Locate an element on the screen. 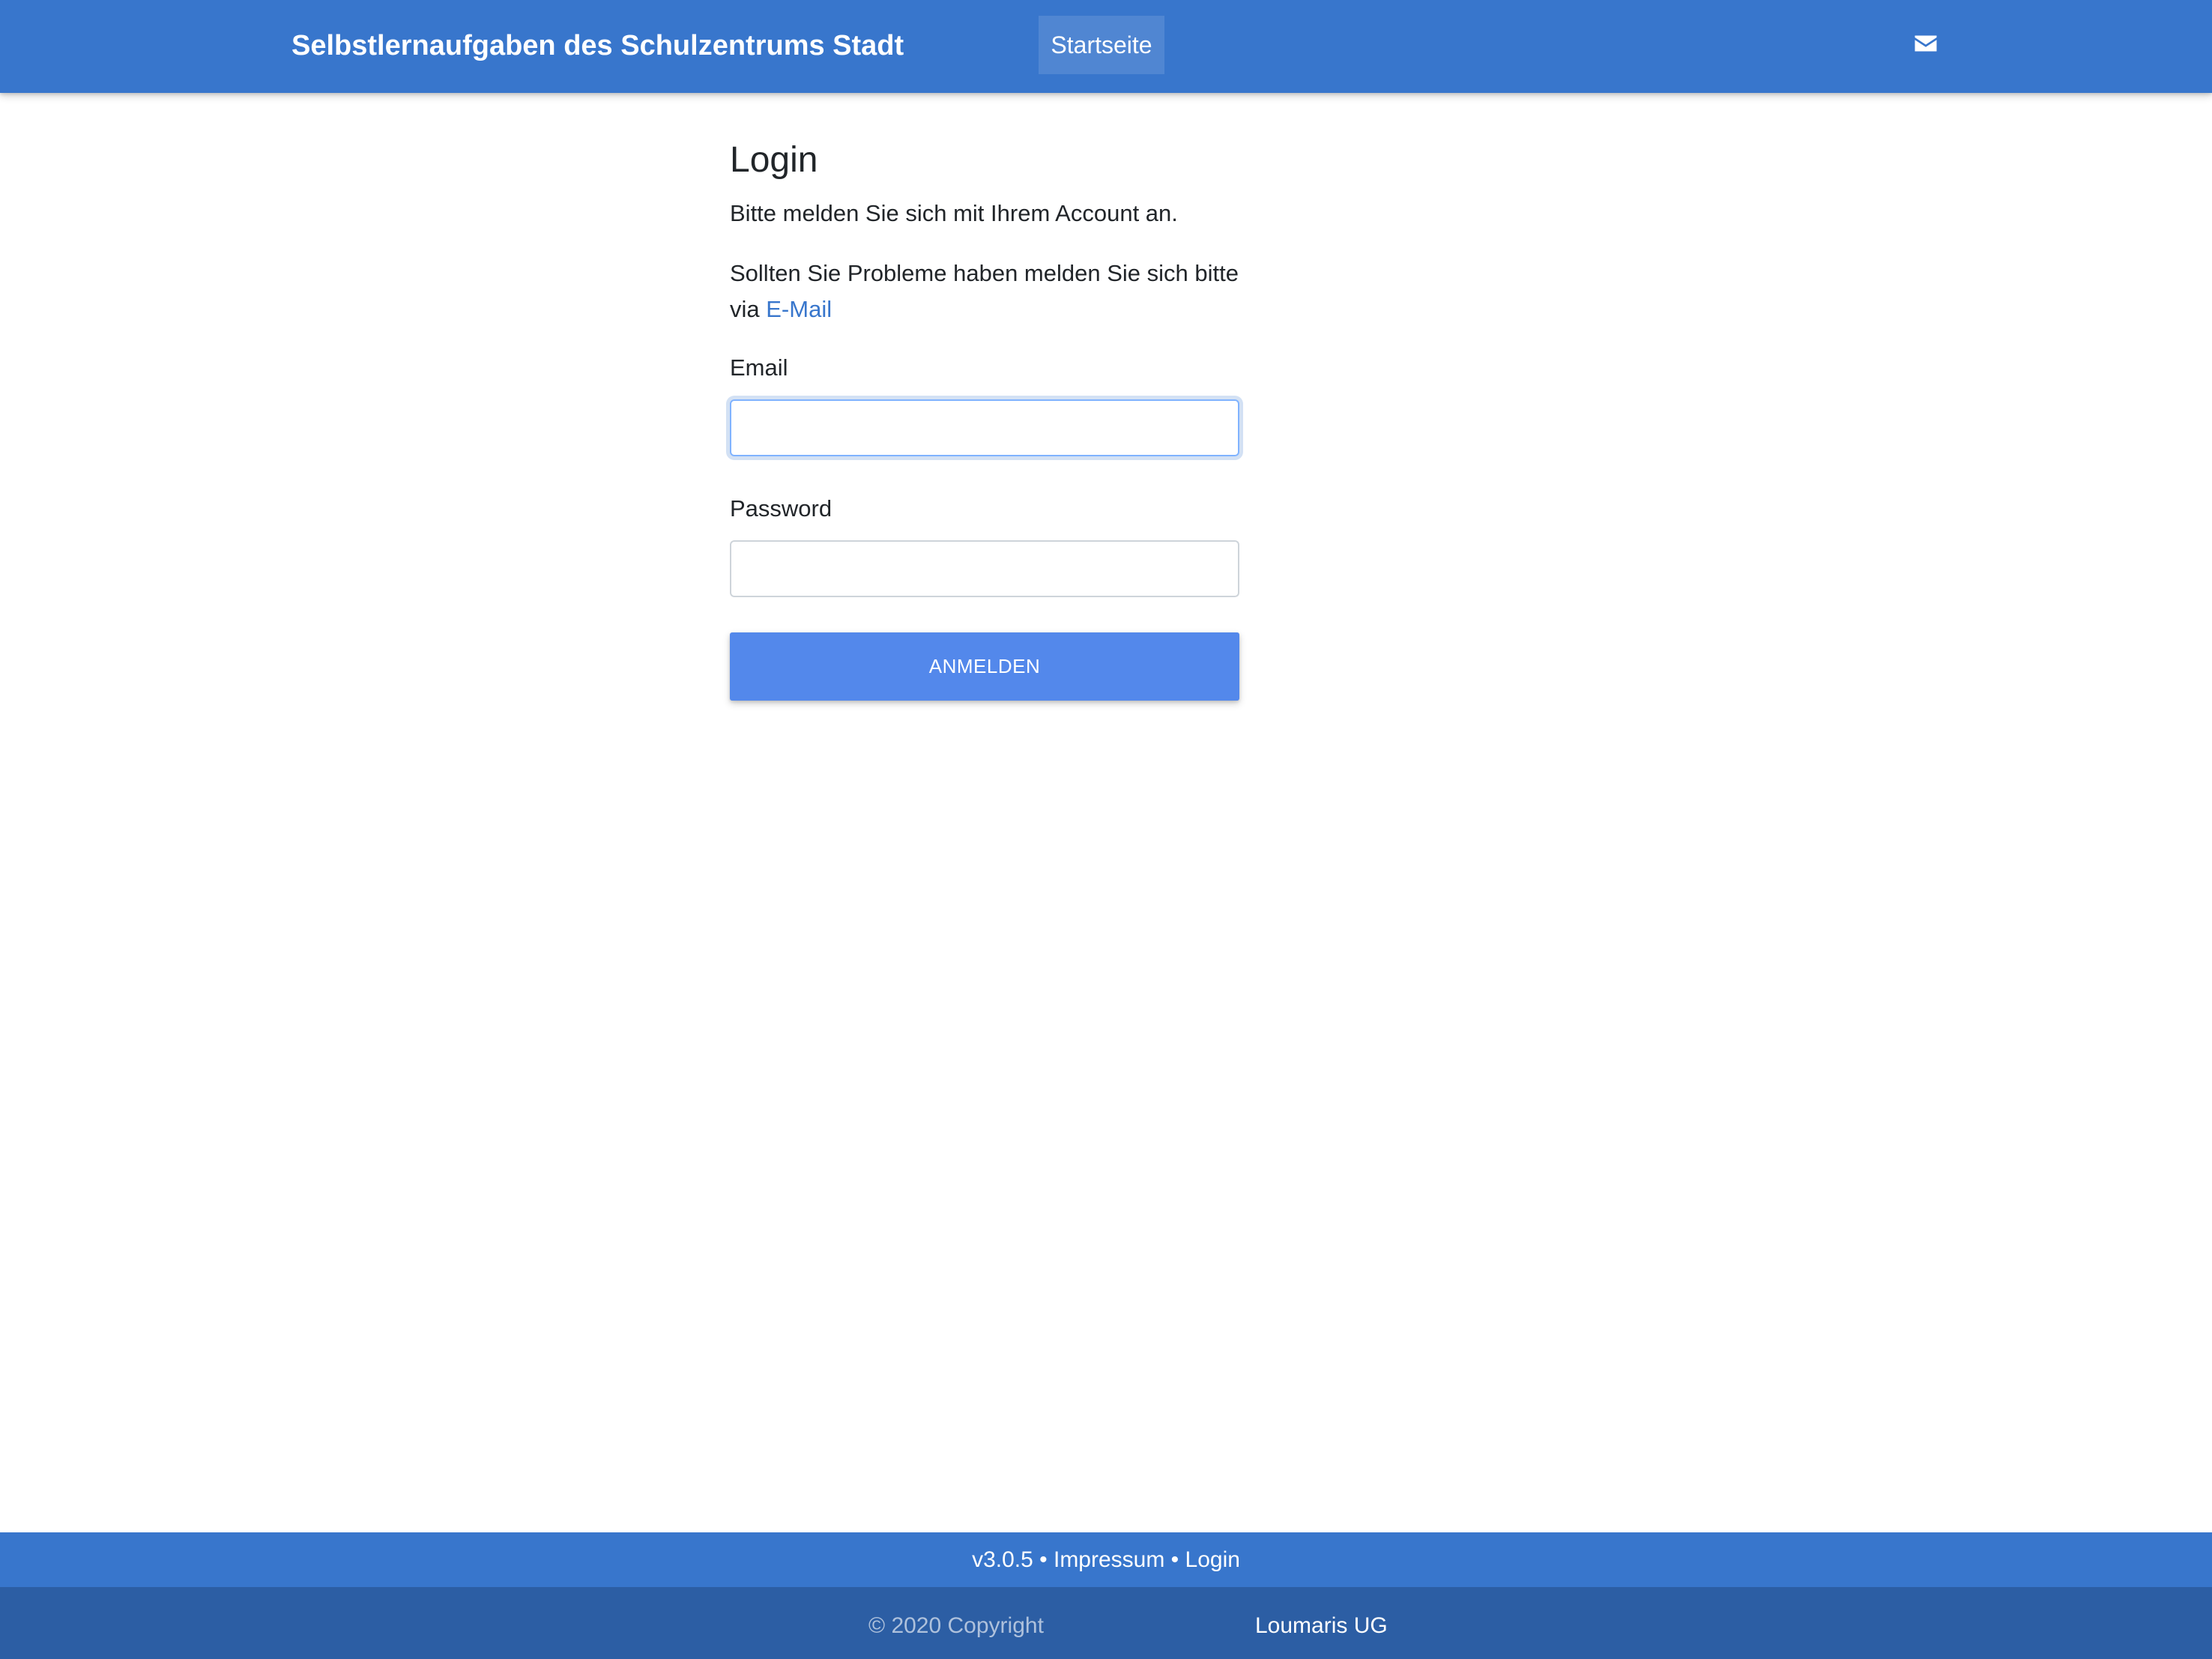  footer-copyright-bar: © 2020 Copyright Loumaris UG is located at coordinates (1106, 1623).